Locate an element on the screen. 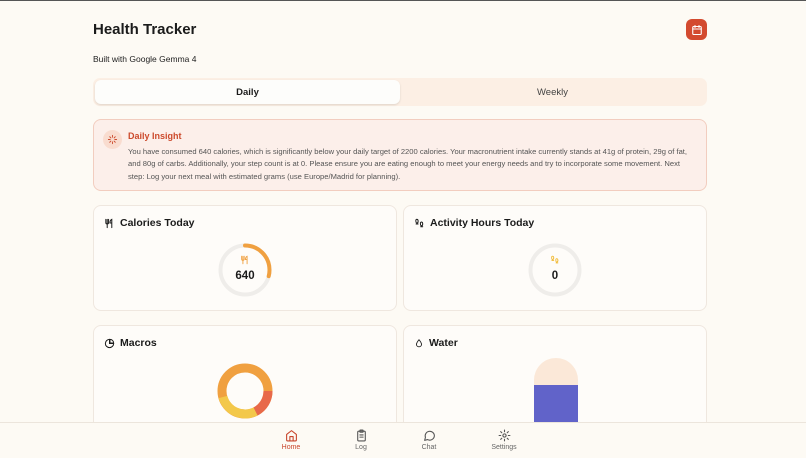 This screenshot has width=806, height=458. water-card-title: Water is located at coordinates (443, 343).